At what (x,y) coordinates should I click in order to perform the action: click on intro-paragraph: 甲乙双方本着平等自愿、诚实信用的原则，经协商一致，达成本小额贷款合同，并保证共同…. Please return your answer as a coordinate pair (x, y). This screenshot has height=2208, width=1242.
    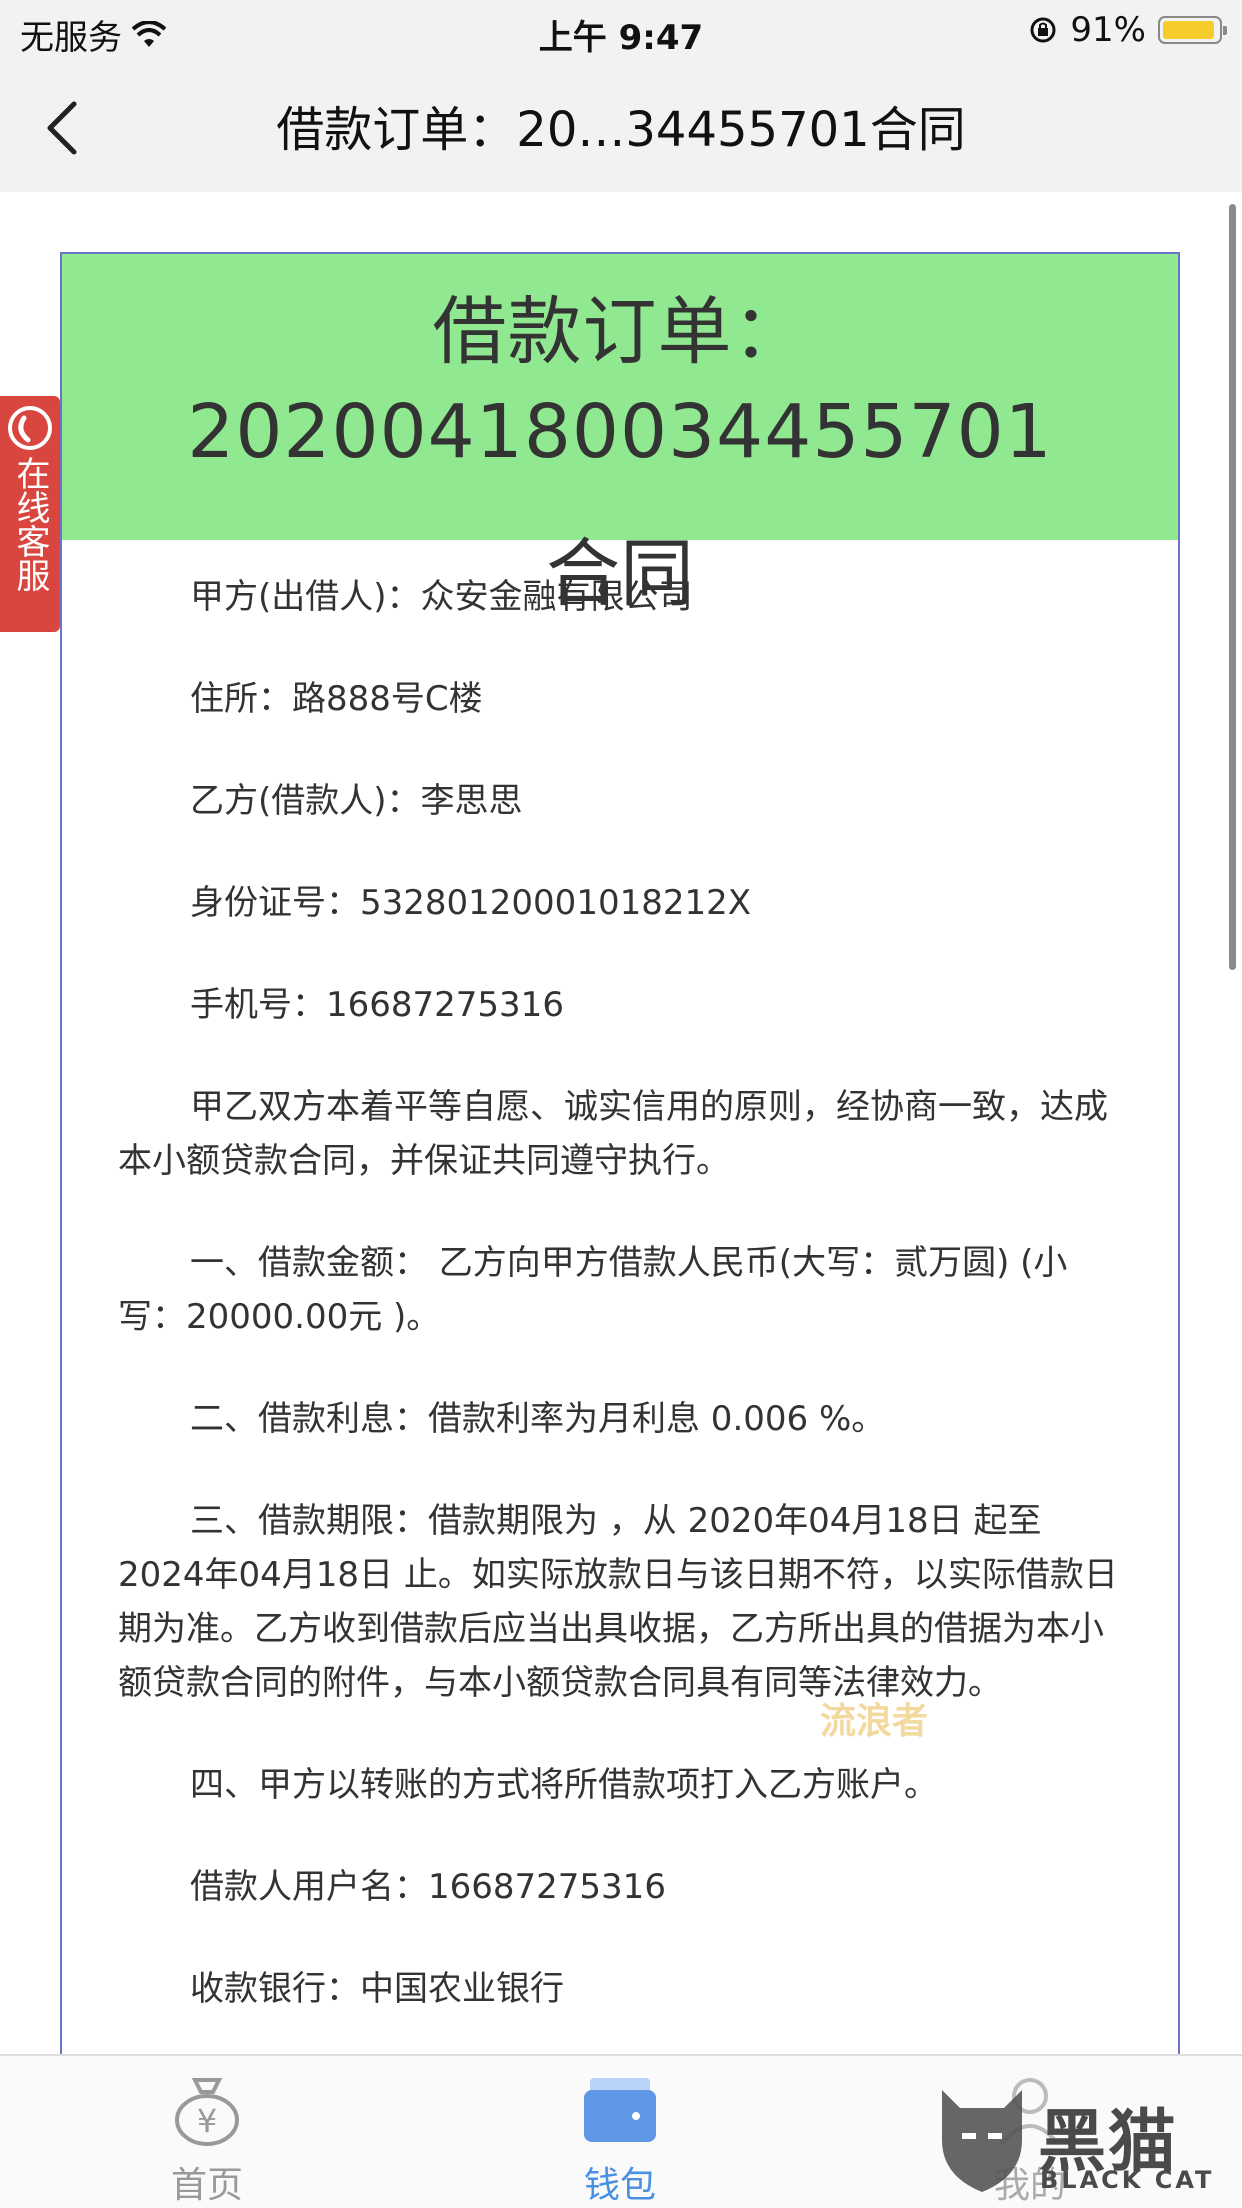
    Looking at the image, I should click on (613, 1134).